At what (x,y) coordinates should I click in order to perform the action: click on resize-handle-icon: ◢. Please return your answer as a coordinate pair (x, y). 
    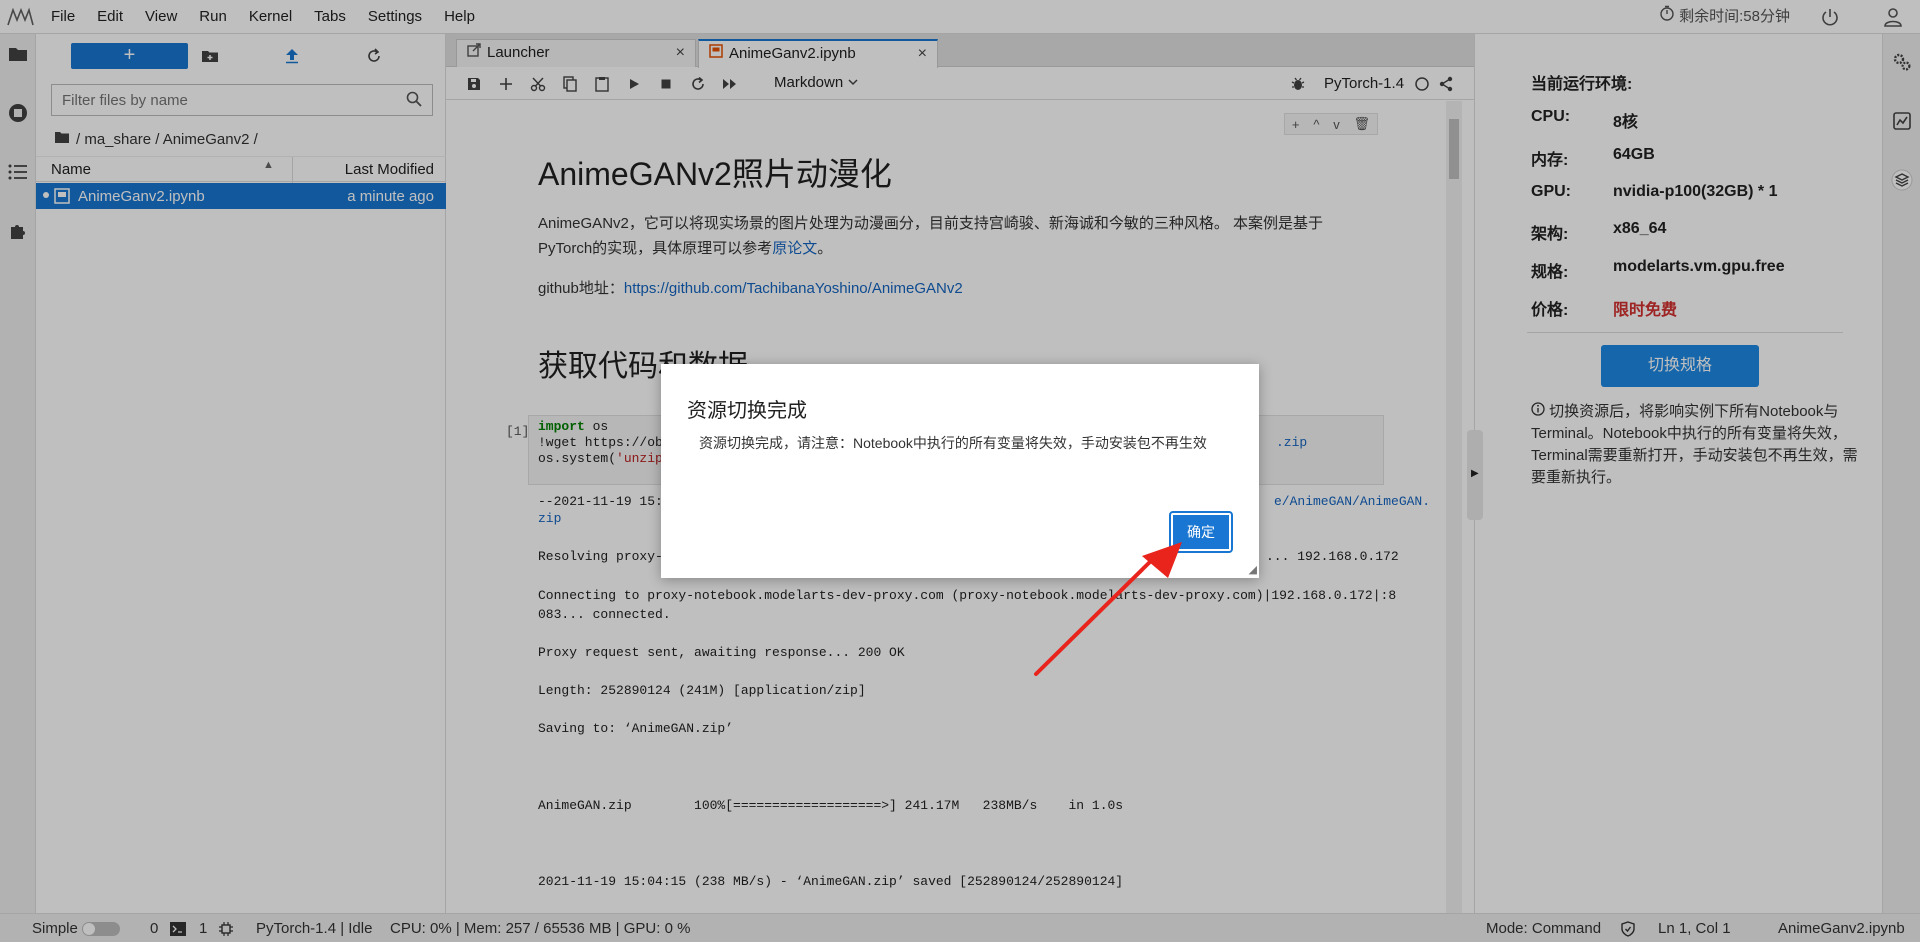
    Looking at the image, I should click on (1253, 569).